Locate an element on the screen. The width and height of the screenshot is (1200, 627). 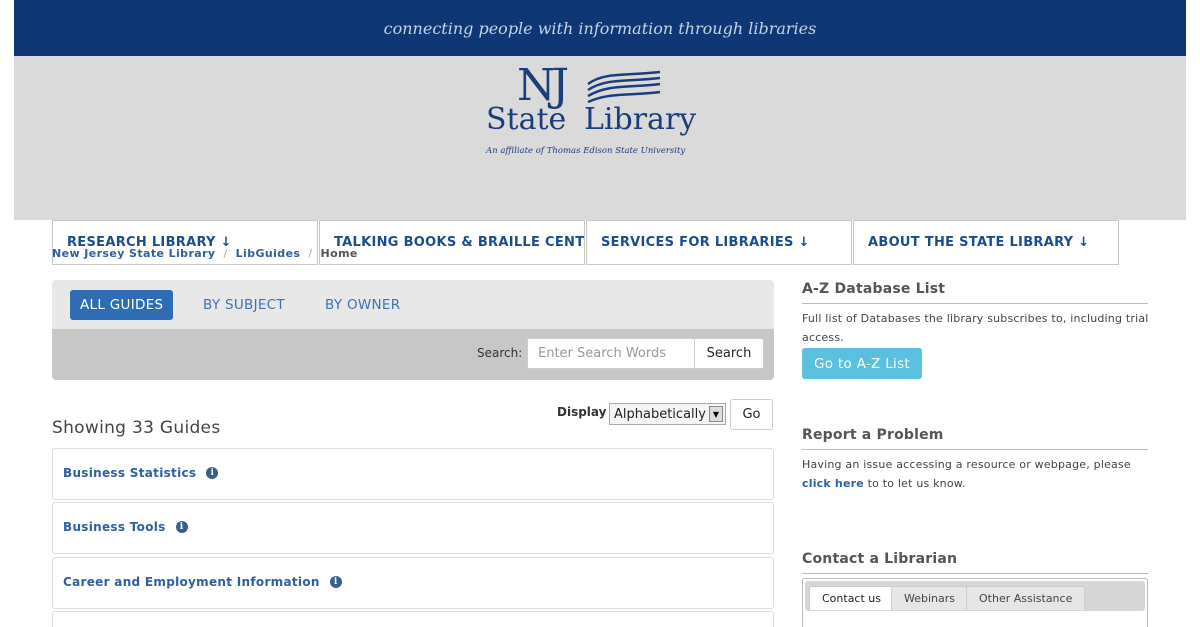
nav-services-for-libraries: SERVICES FOR LIBRARIES ↓ is located at coordinates (719, 242).